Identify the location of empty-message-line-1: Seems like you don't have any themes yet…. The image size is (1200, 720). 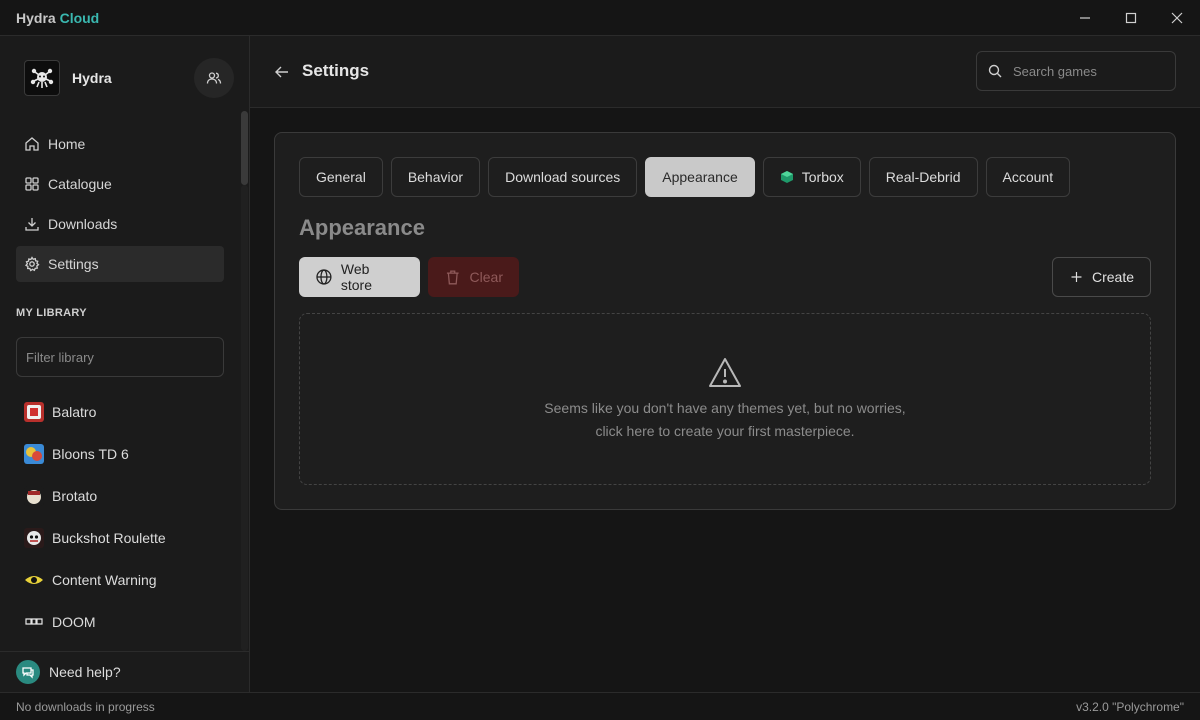
(725, 408).